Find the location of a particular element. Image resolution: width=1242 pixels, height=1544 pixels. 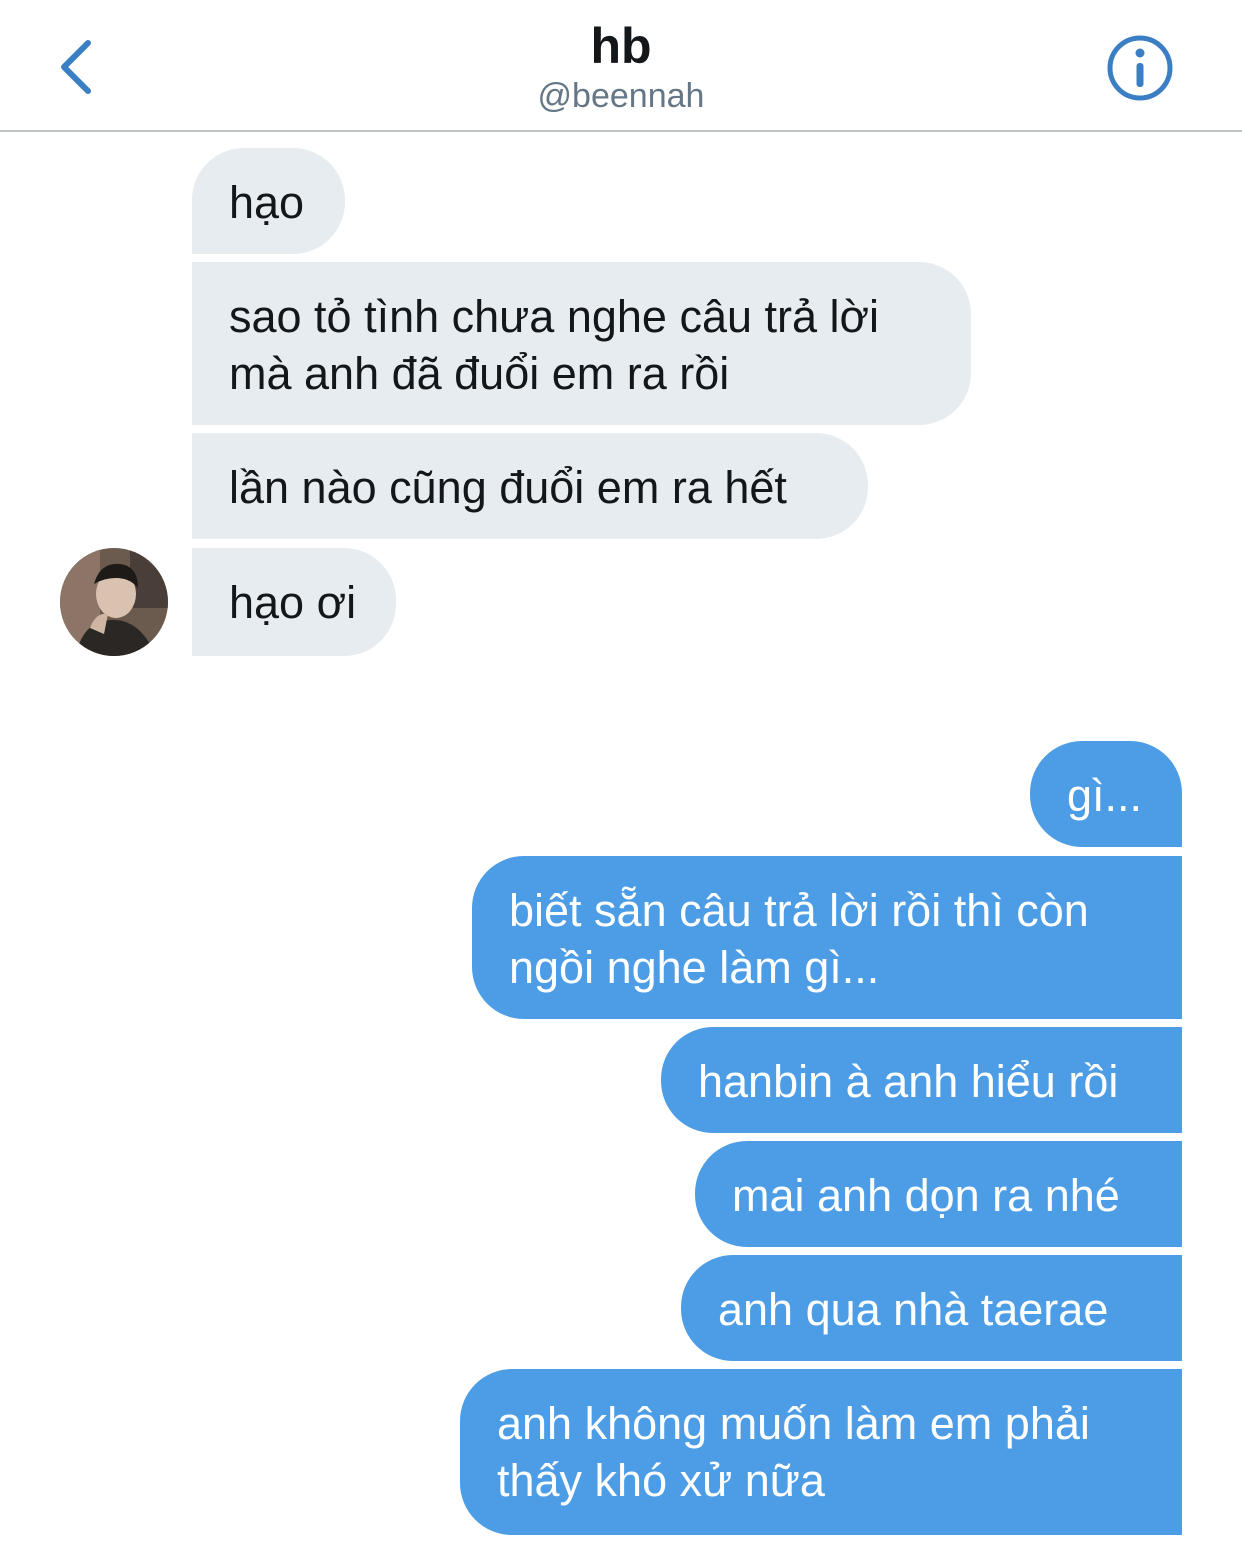

message-text-line: mà anh đã đuổi em ra rồi is located at coordinates (479, 373).